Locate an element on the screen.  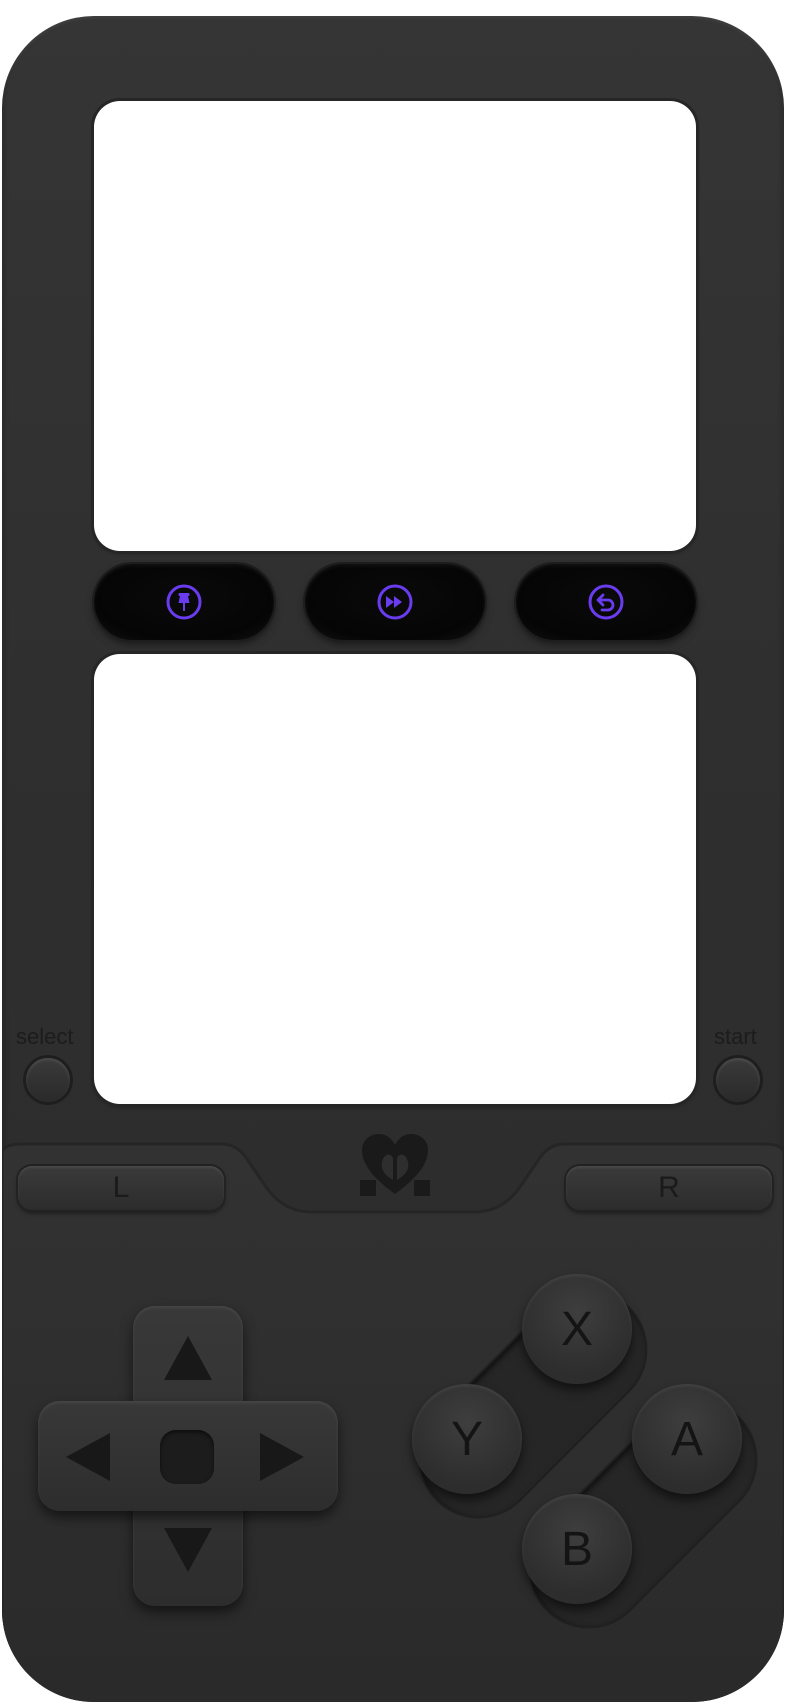
r-button: R is located at coordinates (669, 1188).